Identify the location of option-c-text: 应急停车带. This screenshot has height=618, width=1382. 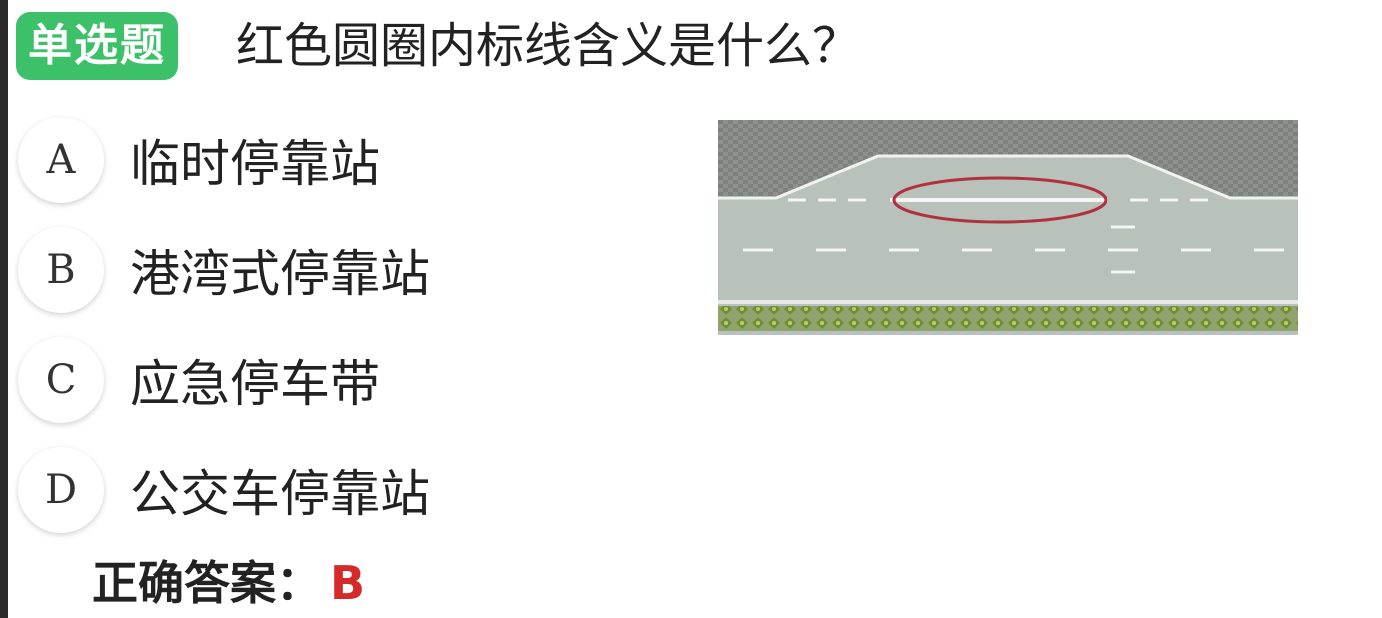
(255, 384).